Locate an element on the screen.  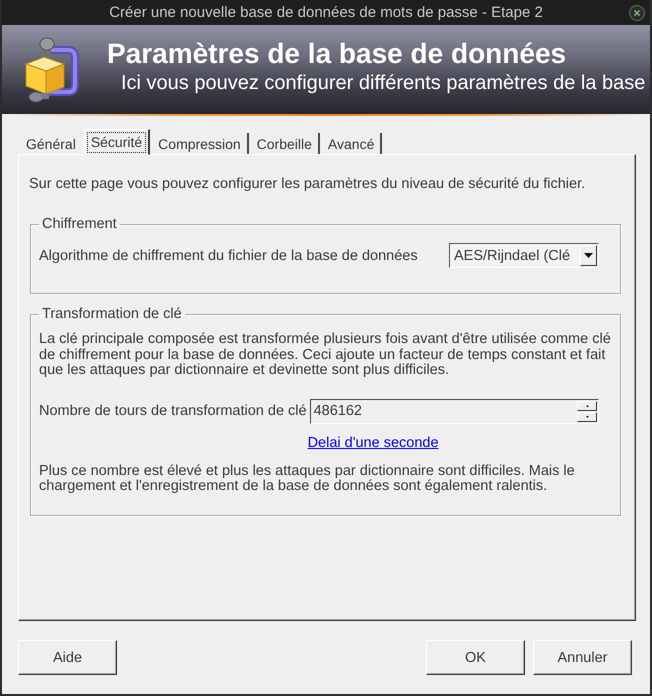
tab: Corbeille is located at coordinates (284, 143).